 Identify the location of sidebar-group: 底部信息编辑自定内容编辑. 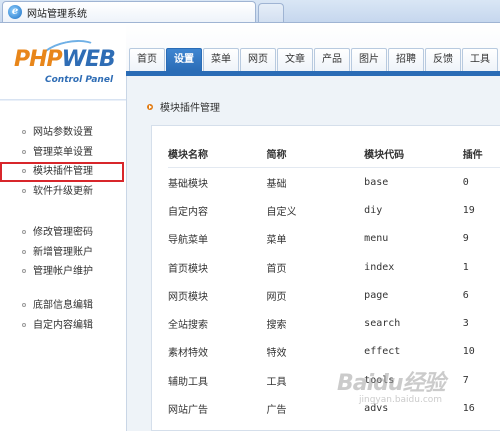
(63, 315).